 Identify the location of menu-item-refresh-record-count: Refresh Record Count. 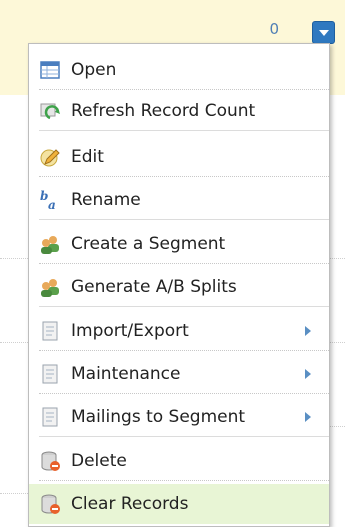
(184, 111).